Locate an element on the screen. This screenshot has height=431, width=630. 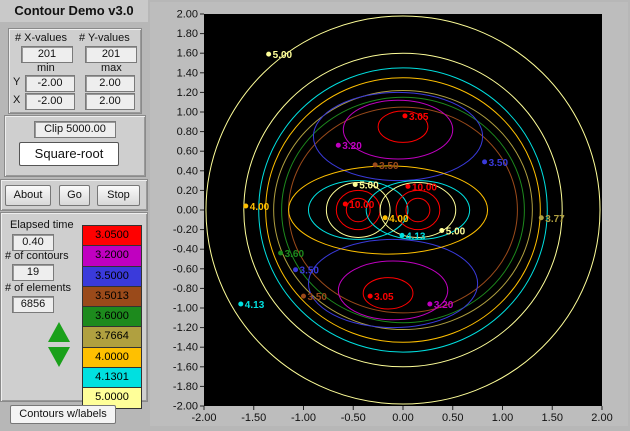
min-label: min is located at coordinates (46, 68).